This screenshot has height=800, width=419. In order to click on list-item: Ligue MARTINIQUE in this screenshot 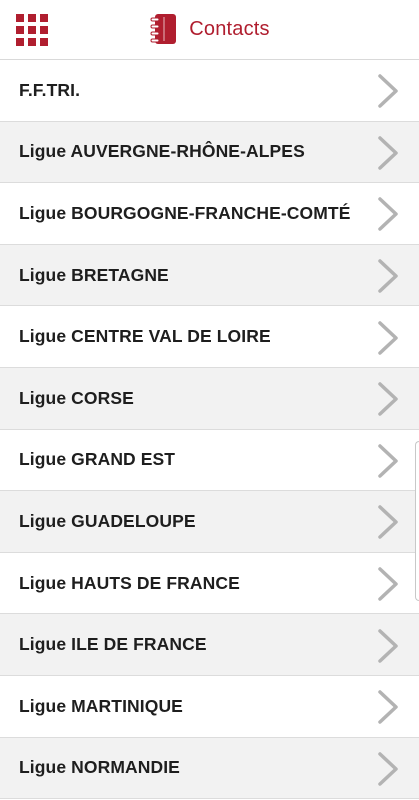, I will do `click(209, 707)`.